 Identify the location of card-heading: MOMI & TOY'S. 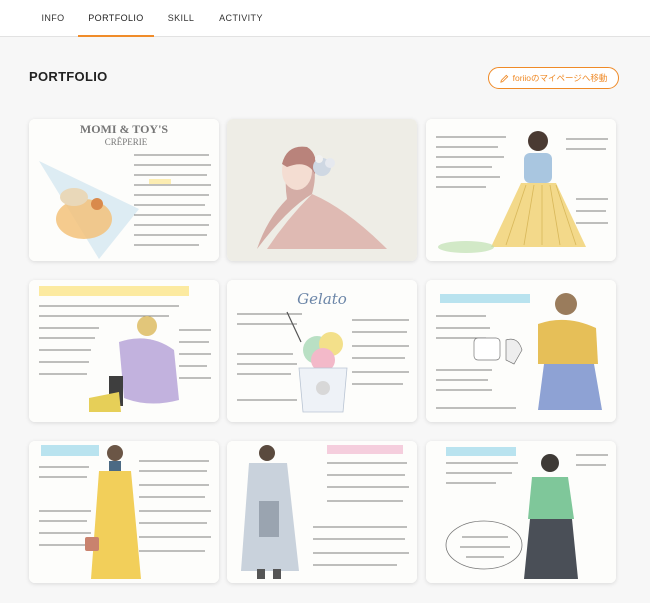
(124, 129).